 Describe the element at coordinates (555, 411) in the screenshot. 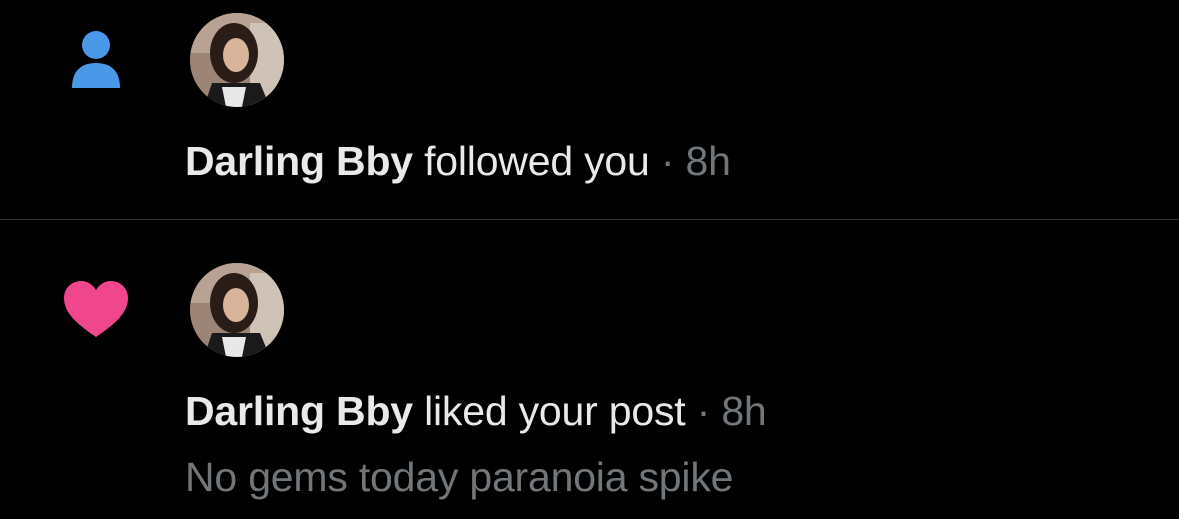

I see `action-text: liked your post` at that location.